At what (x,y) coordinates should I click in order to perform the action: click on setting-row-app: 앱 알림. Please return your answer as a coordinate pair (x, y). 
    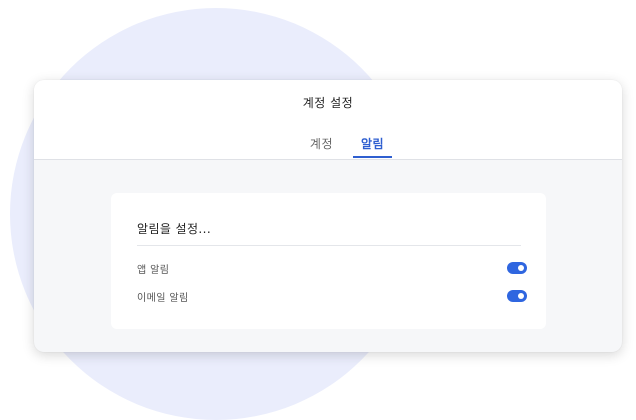
    Looking at the image, I should click on (332, 268).